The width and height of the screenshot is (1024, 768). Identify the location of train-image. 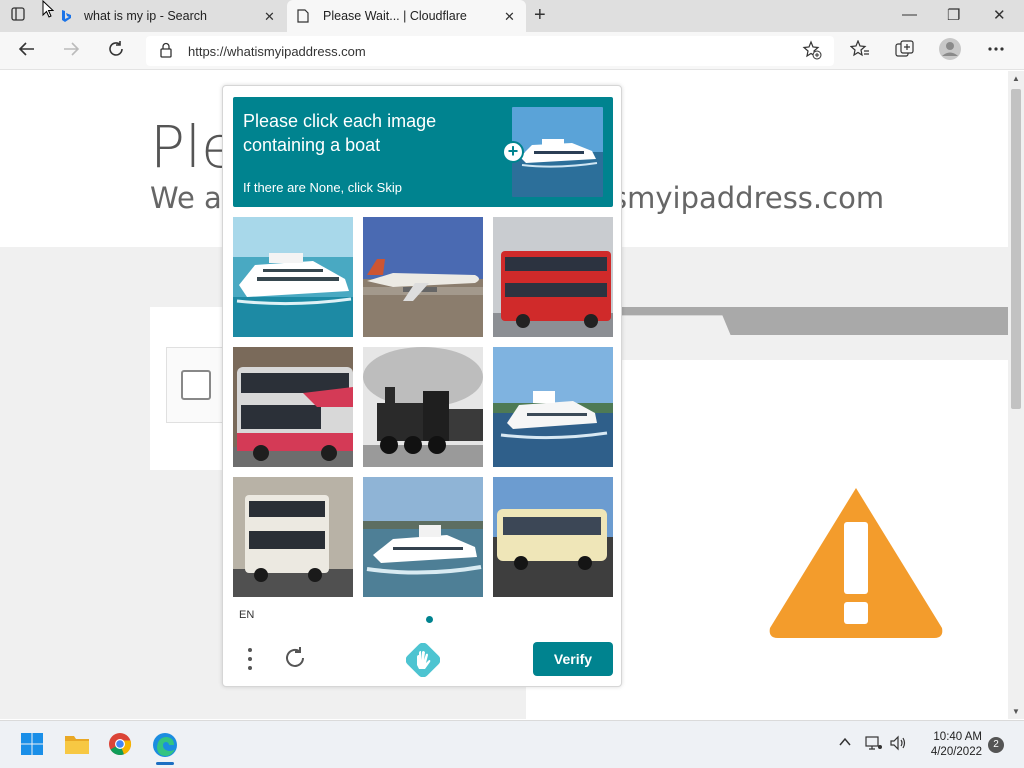
(423, 407).